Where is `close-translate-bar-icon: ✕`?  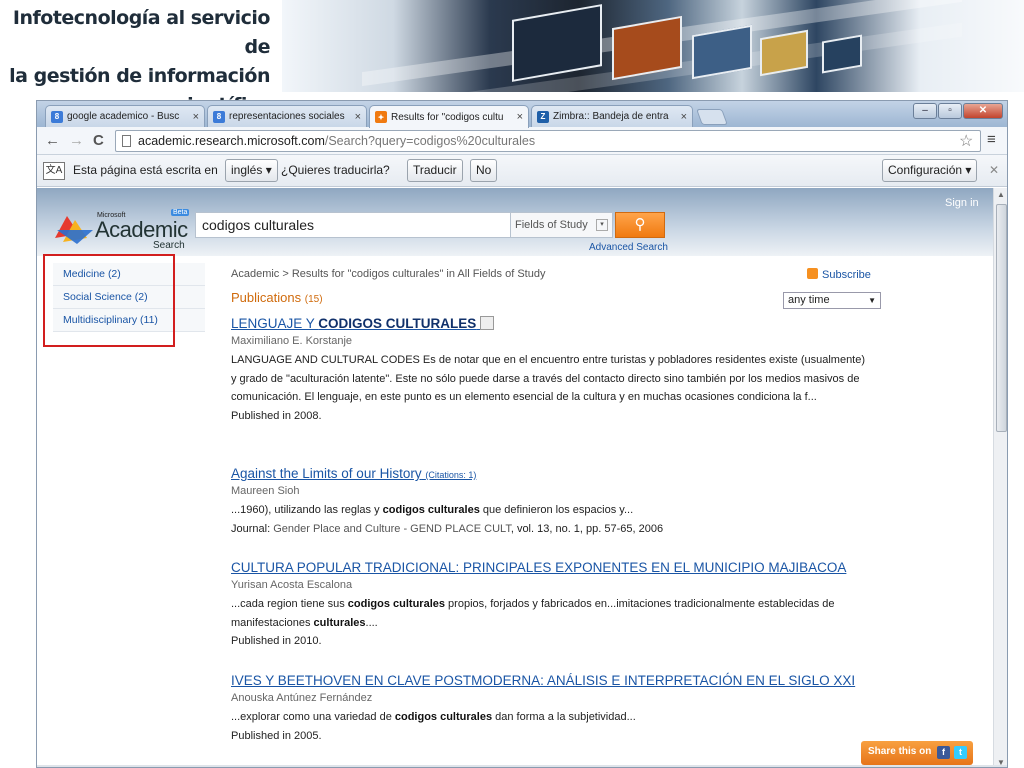 close-translate-bar-icon: ✕ is located at coordinates (994, 170).